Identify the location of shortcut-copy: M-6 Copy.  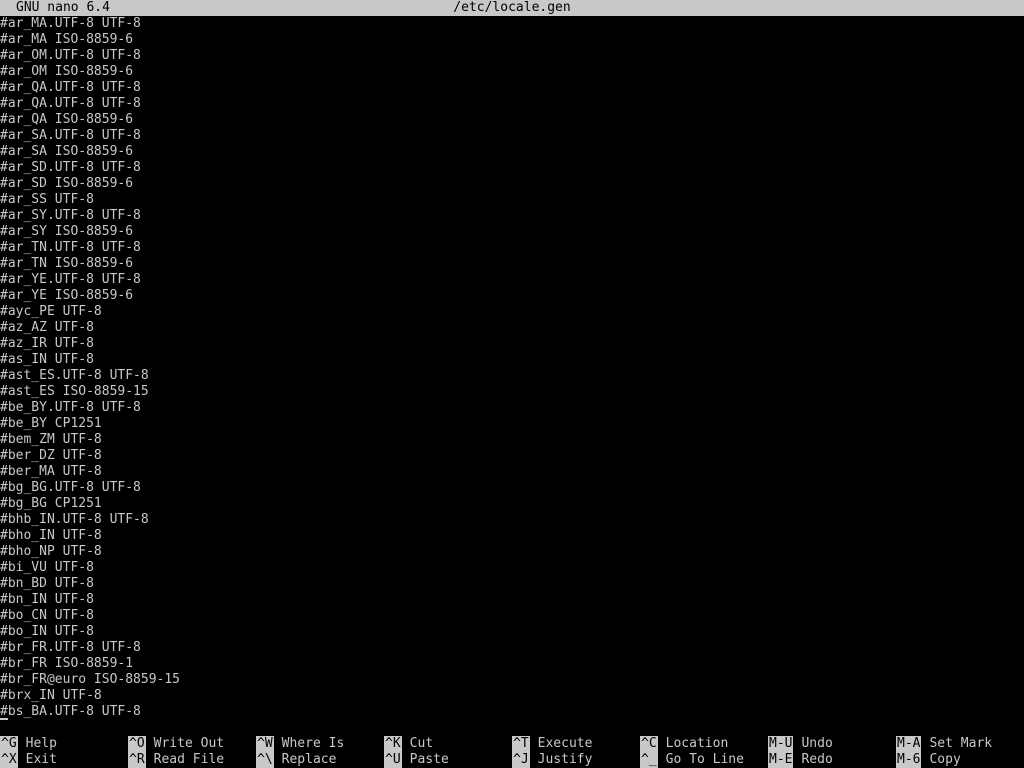
(928, 760).